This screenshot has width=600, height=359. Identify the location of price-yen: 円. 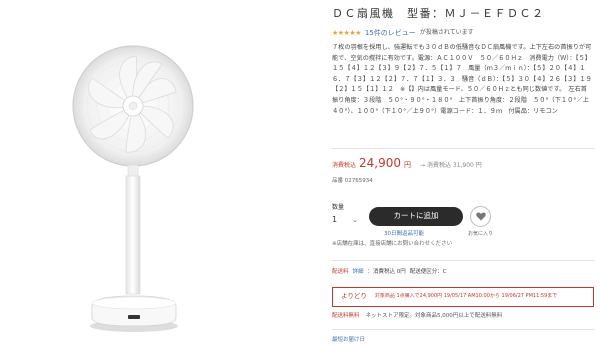
(408, 165).